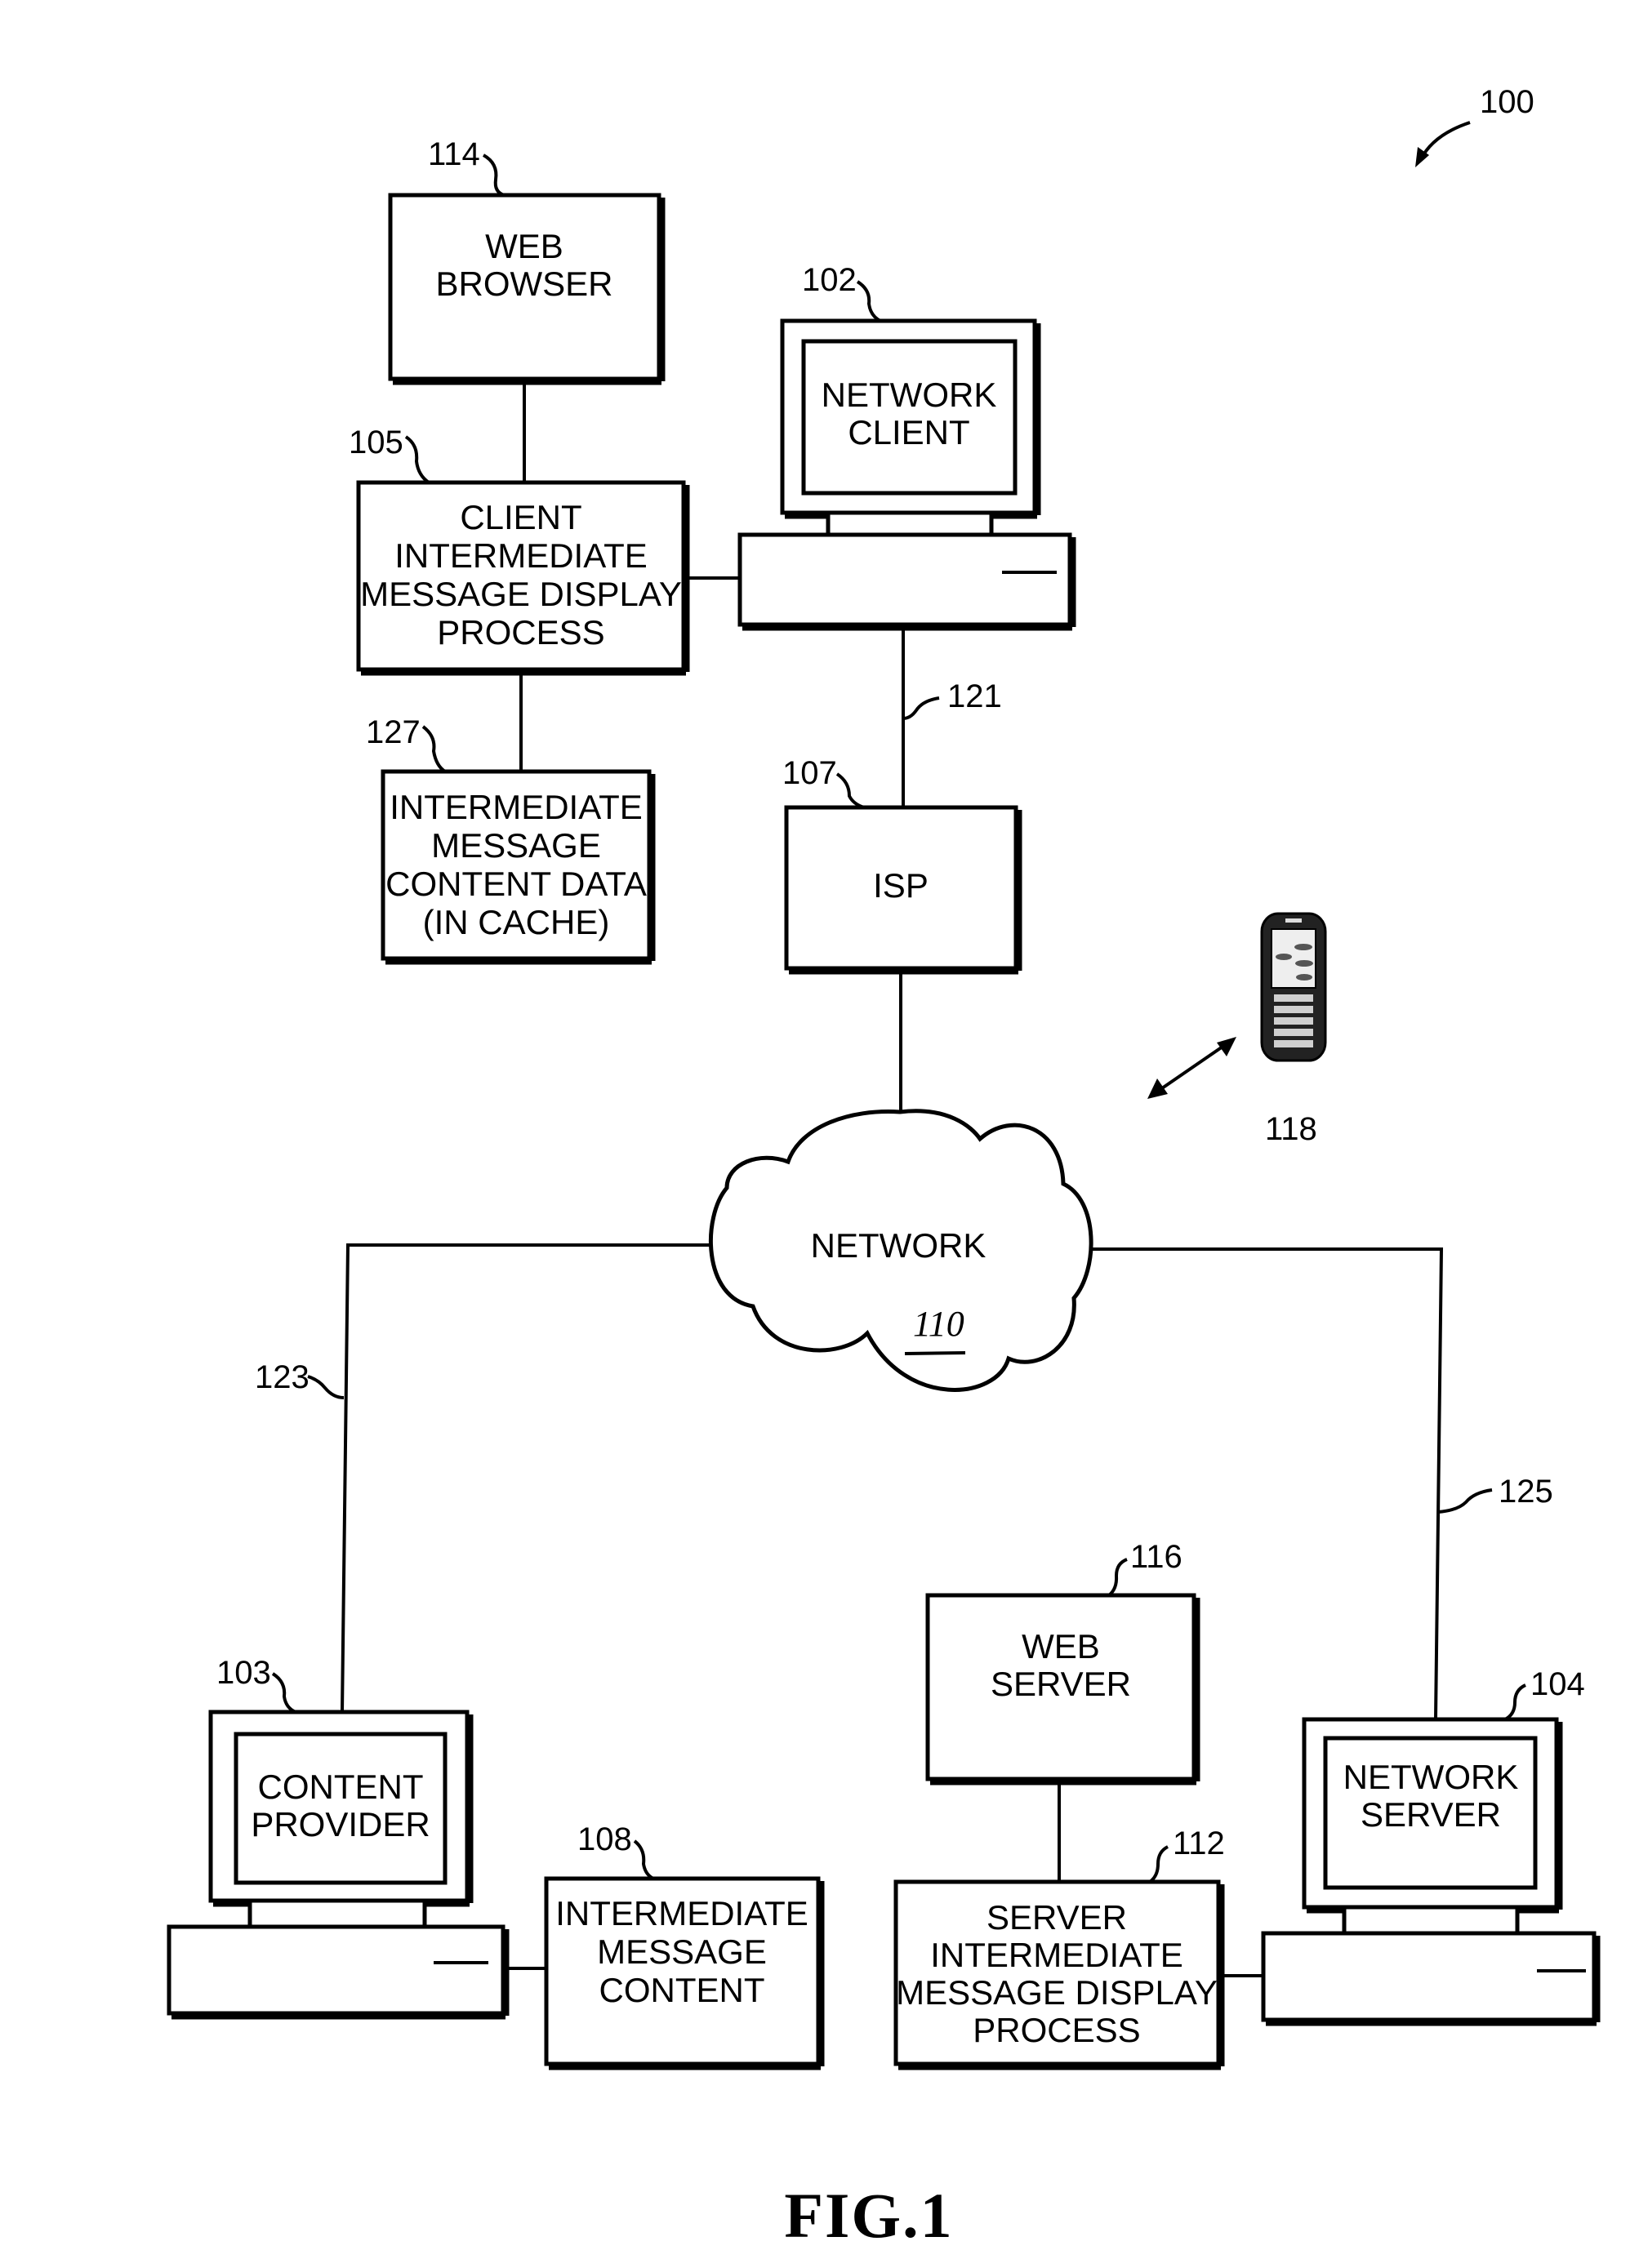 The height and width of the screenshot is (2268, 1639). I want to click on message-content-line1: INTERMEDIATE, so click(681, 1913).